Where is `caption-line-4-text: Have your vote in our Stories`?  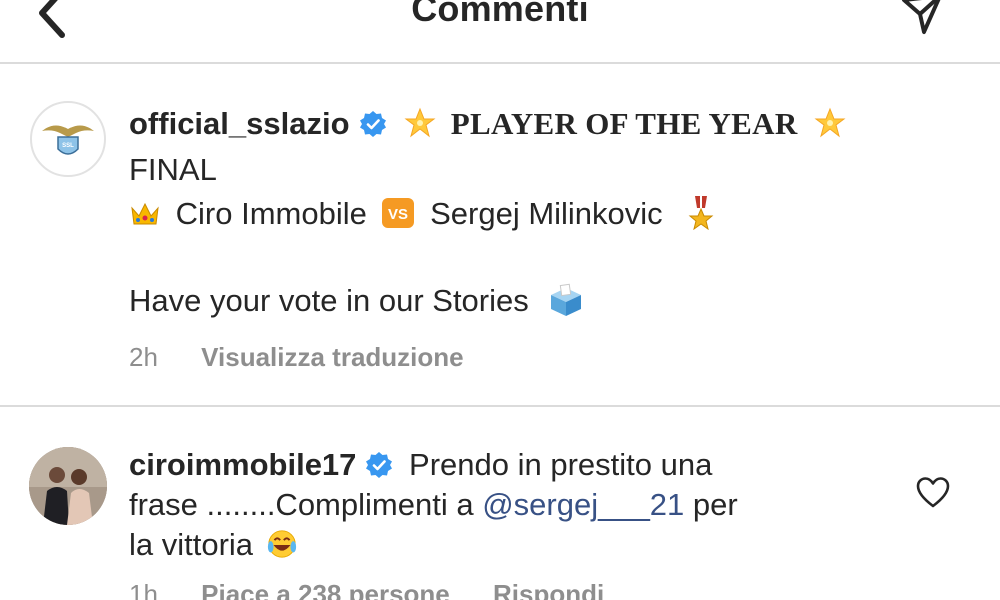 caption-line-4-text: Have your vote in our Stories is located at coordinates (329, 300).